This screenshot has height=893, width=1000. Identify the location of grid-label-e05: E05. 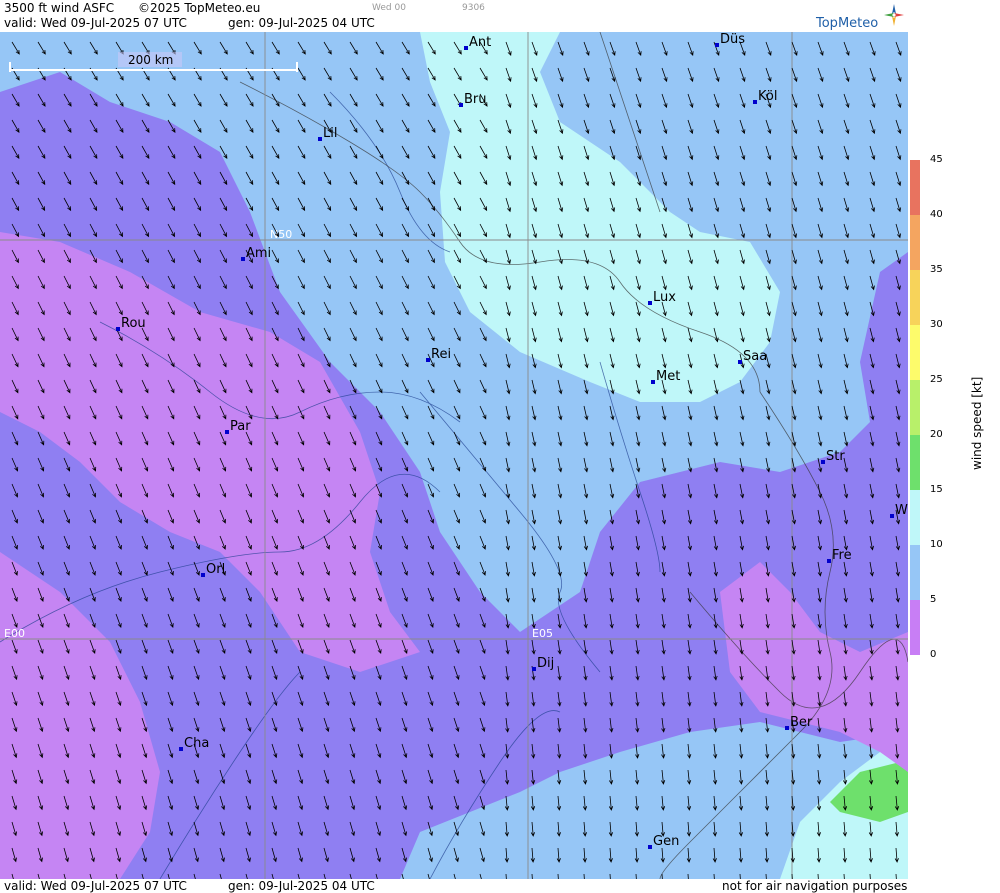
(542, 633).